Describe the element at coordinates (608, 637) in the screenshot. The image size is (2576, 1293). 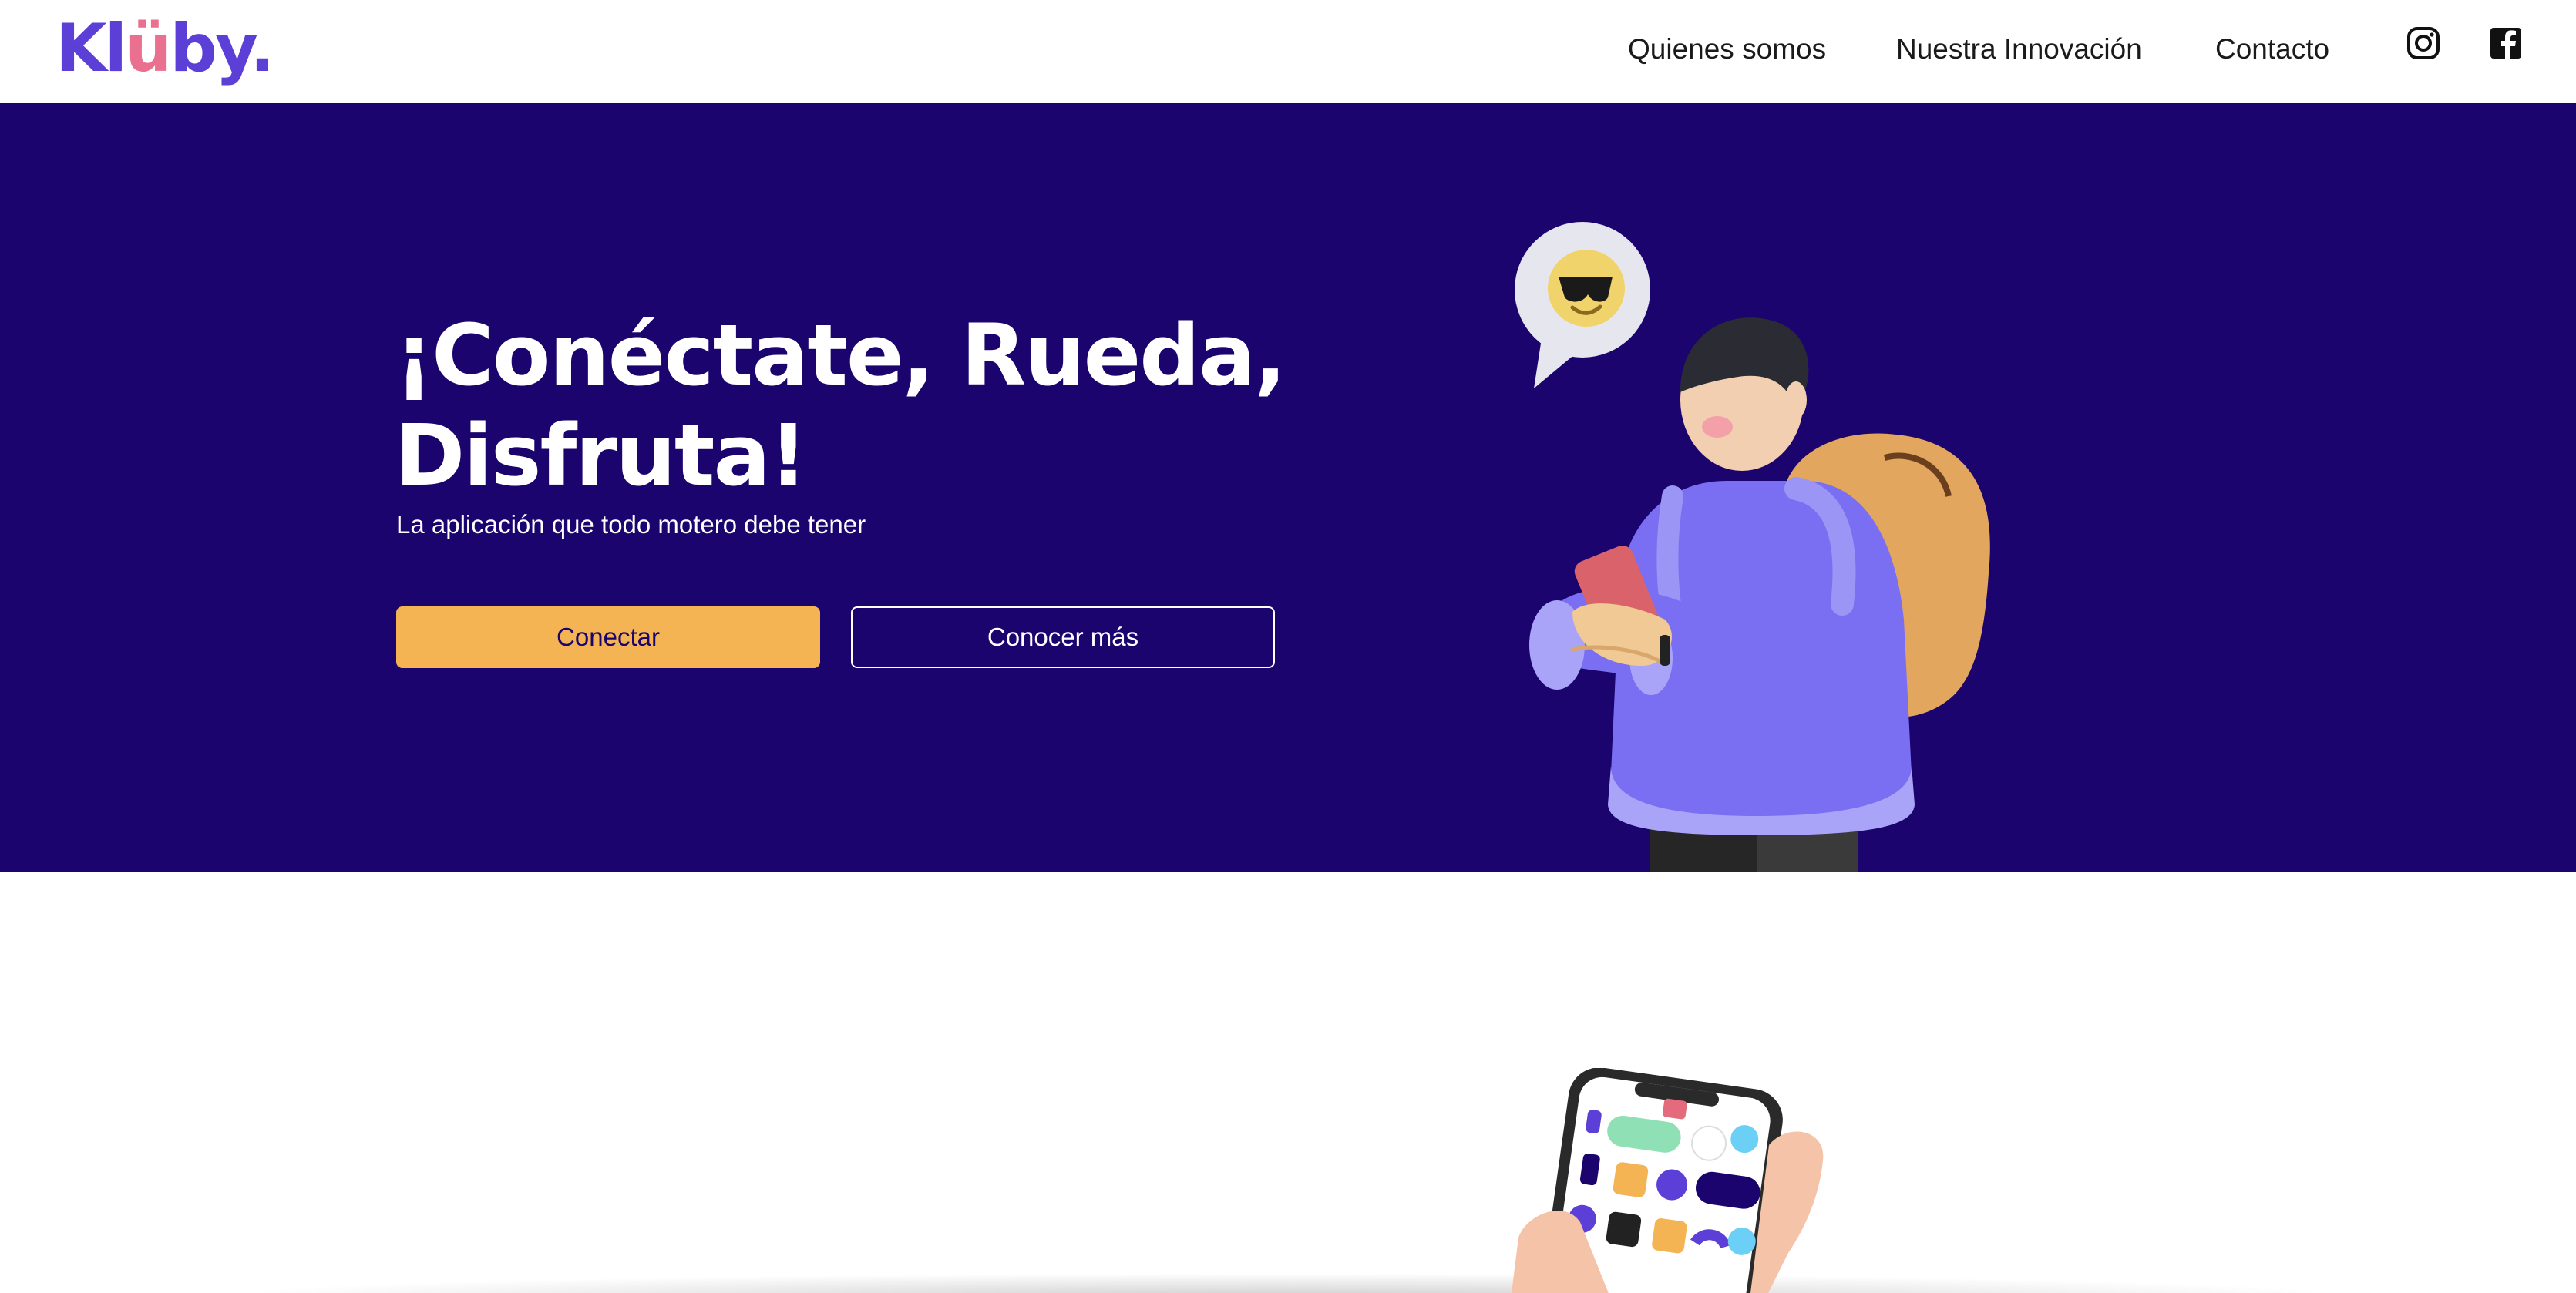
I see `conectar-button: Conectar` at that location.